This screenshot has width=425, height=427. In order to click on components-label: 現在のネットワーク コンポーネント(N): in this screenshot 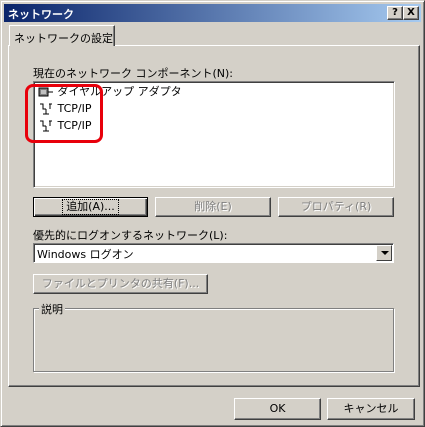, I will do `click(133, 73)`.